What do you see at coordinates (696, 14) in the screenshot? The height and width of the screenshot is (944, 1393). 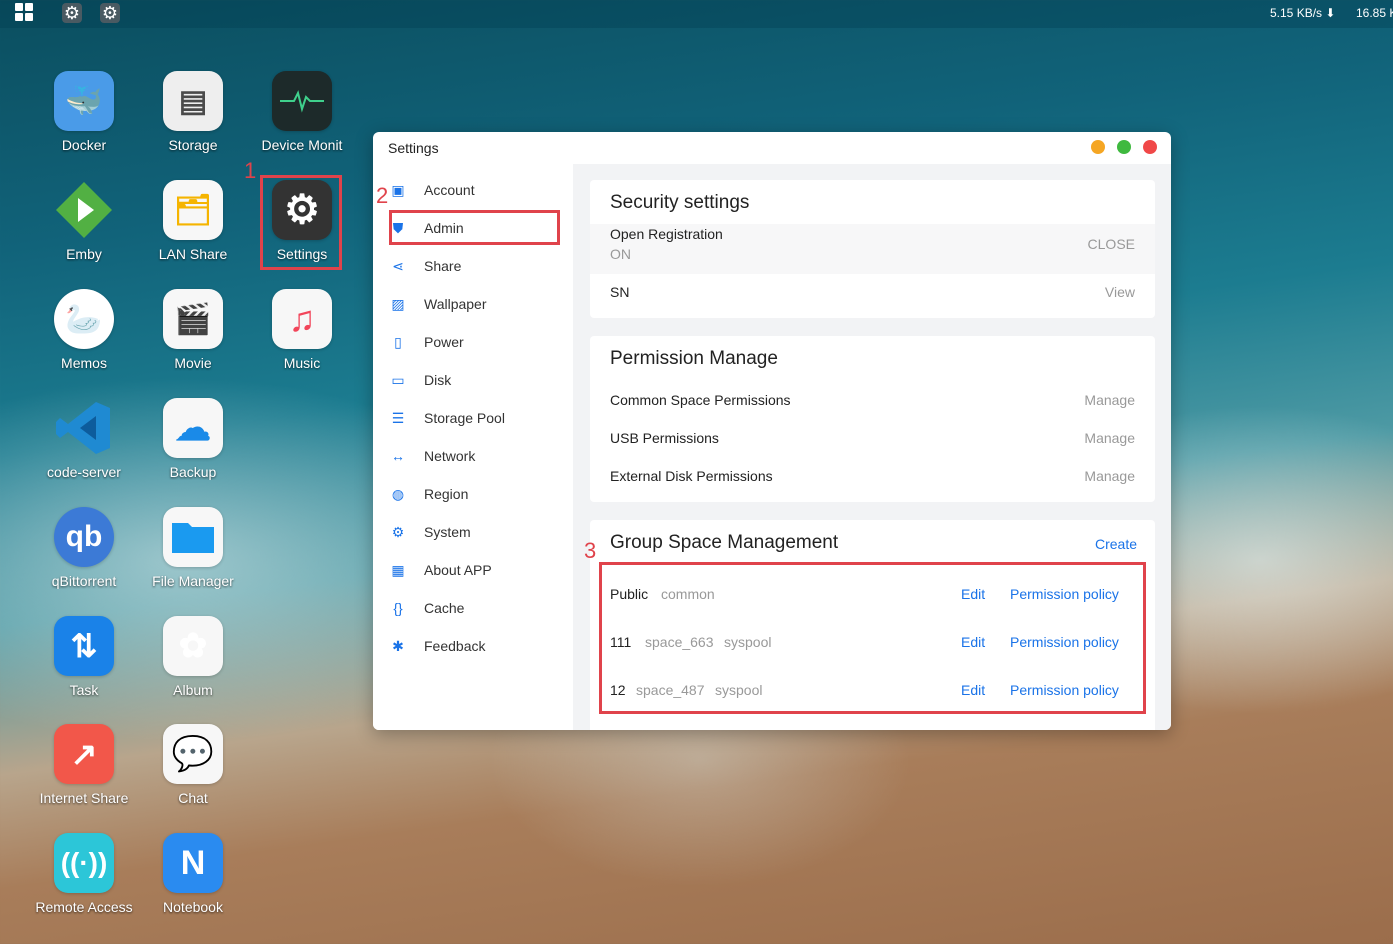 I see `top-bar: ⚙ ⚙ 5.15 KB/s ⬇ 16.85 K` at bounding box center [696, 14].